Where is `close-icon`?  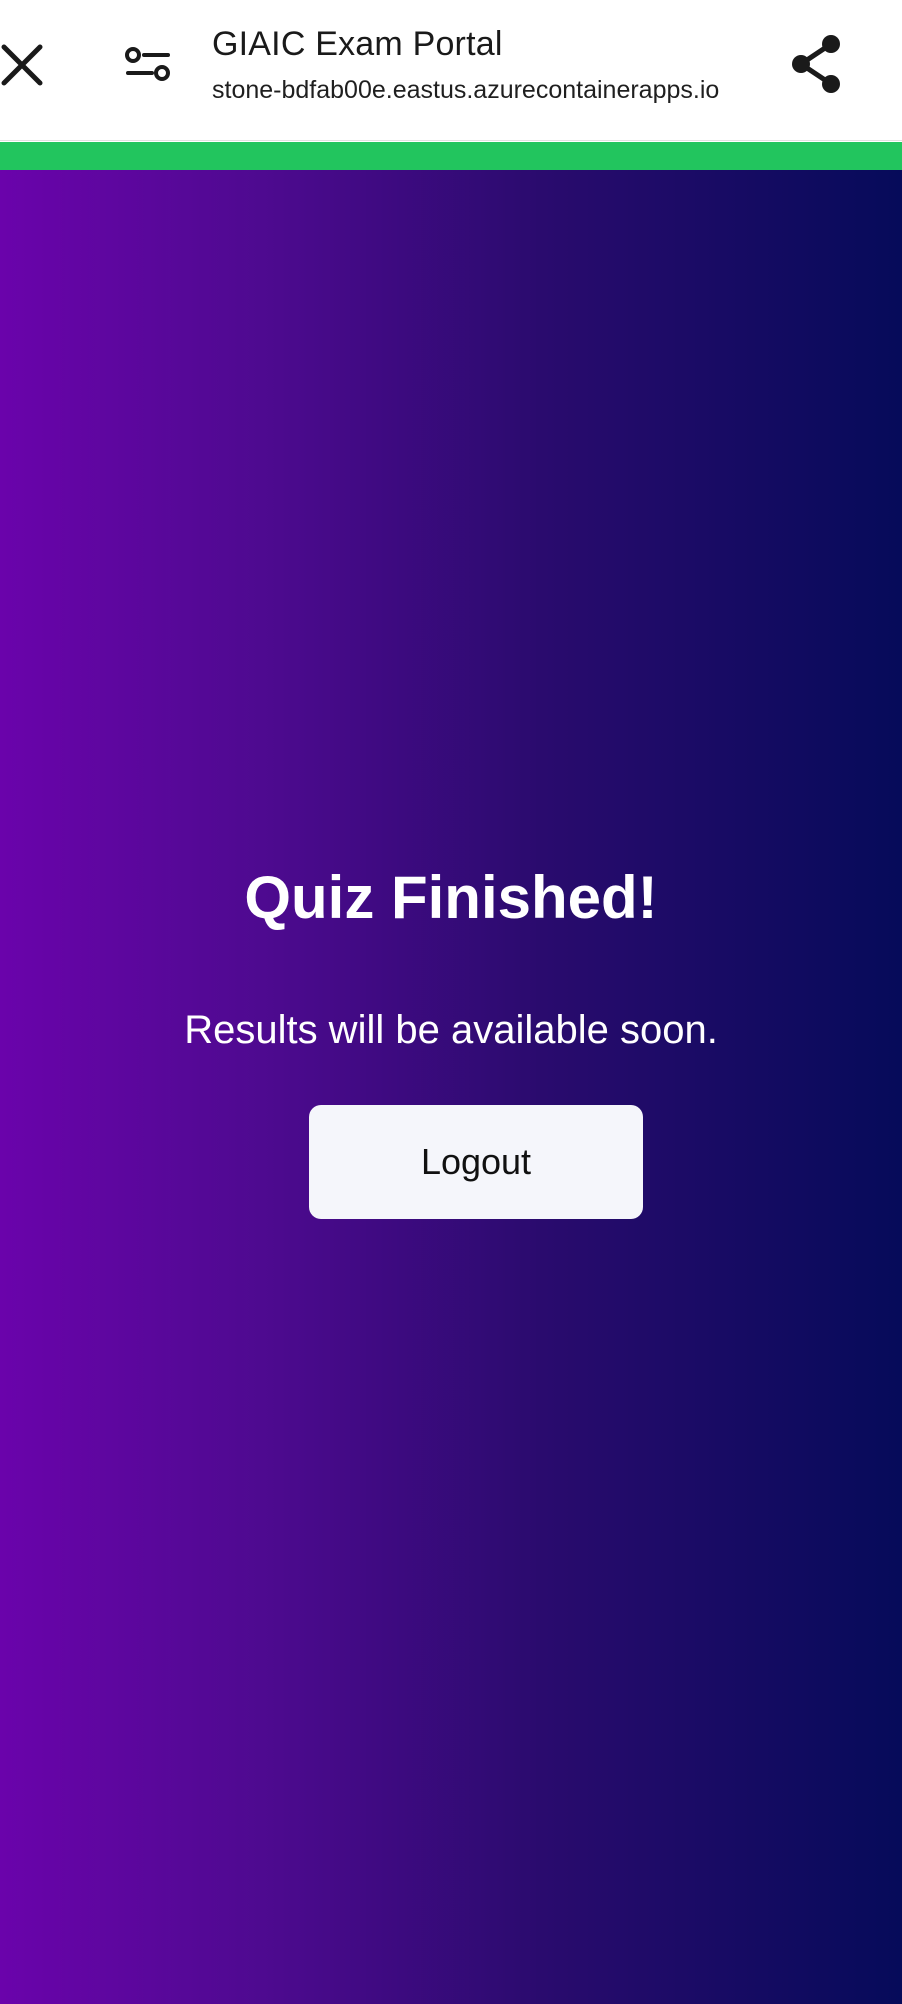
close-icon is located at coordinates (22, 65).